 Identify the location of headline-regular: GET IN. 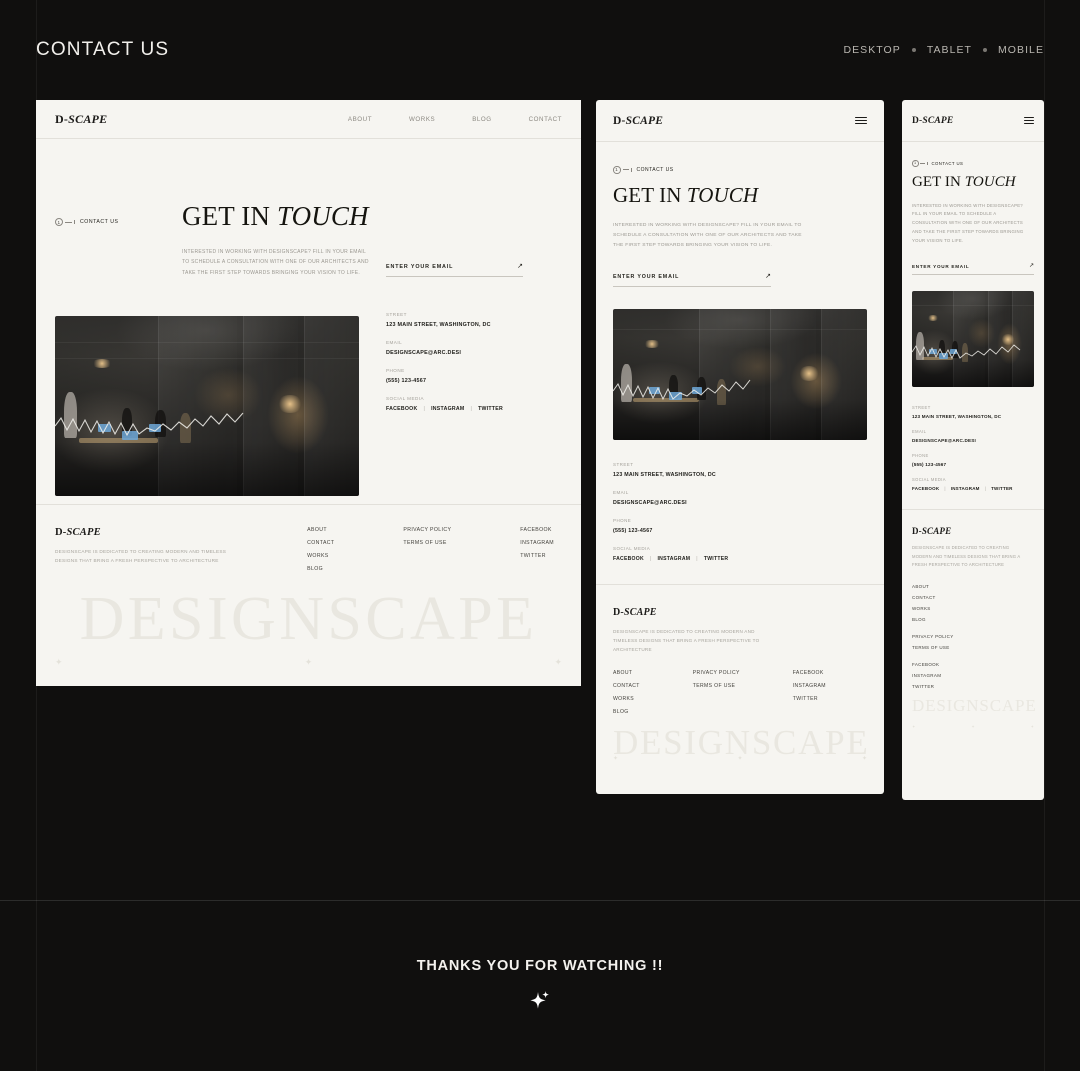
(229, 216).